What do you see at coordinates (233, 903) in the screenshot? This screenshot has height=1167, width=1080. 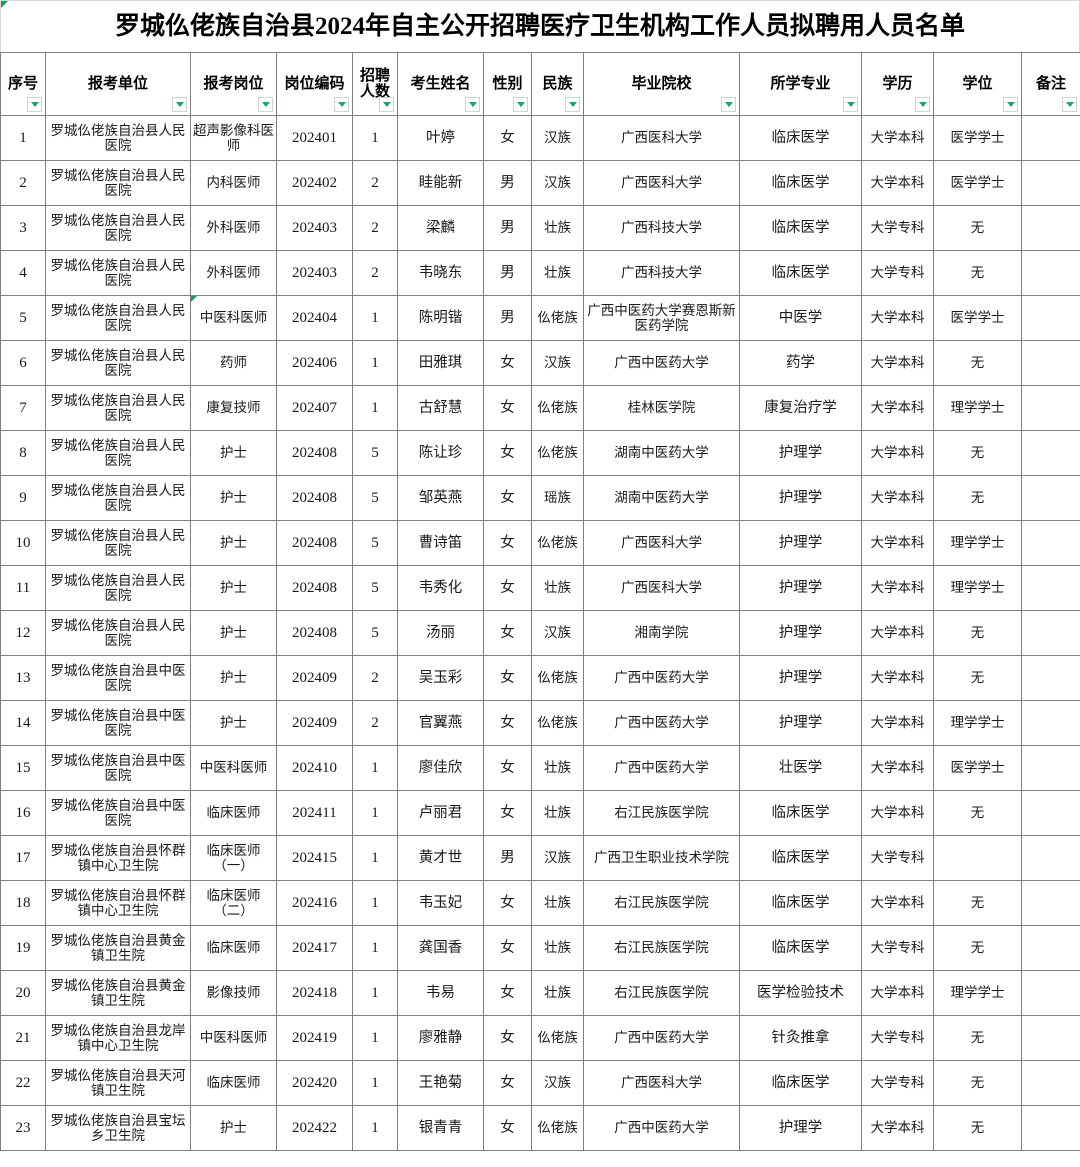 I see `cell-post: 临床医师（二）` at bounding box center [233, 903].